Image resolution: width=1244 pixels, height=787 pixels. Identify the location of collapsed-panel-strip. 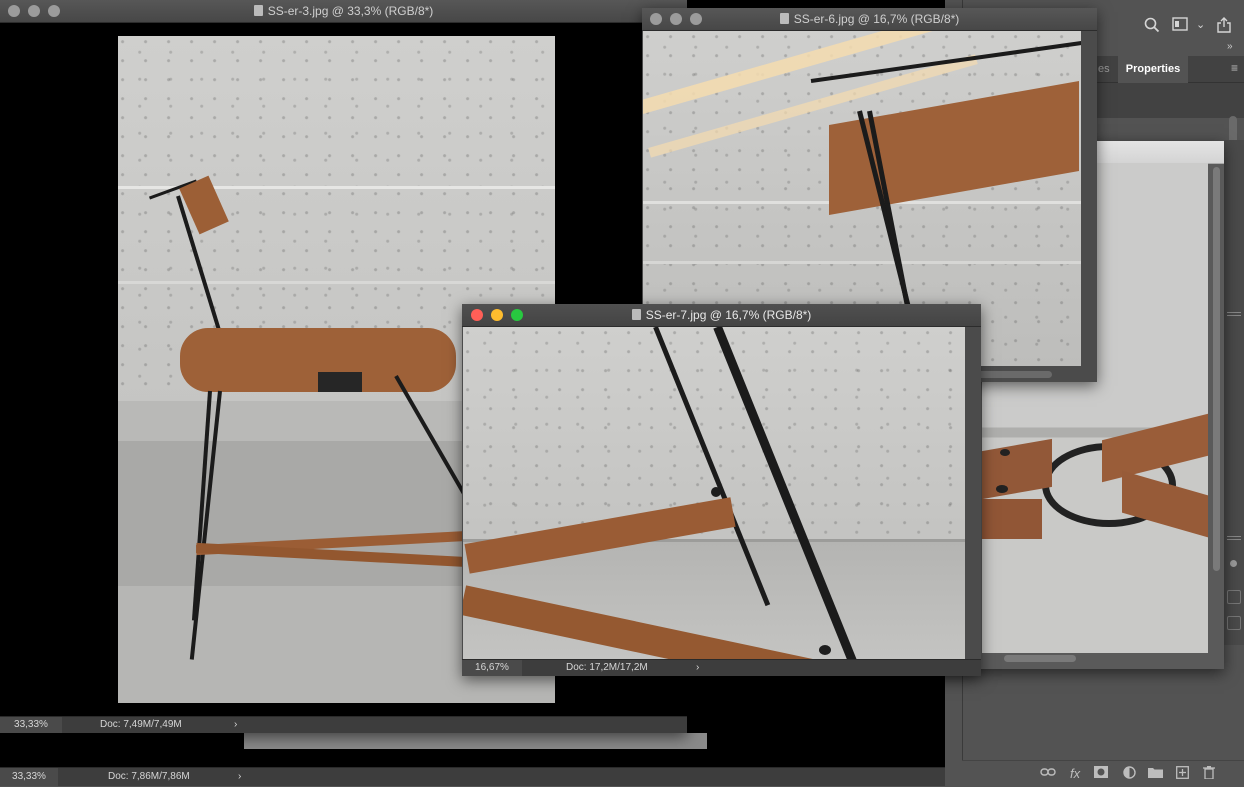
(1234, 392).